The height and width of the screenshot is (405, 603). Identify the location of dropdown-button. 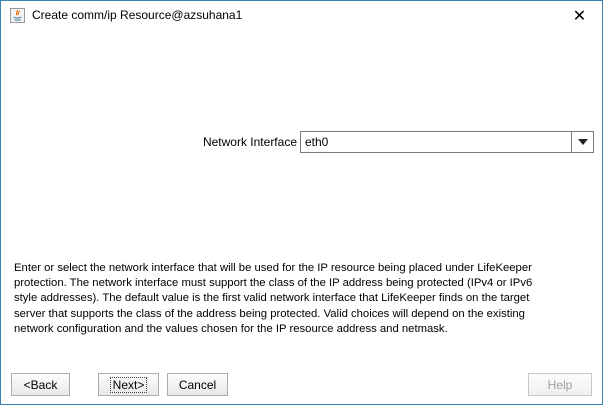
(582, 142).